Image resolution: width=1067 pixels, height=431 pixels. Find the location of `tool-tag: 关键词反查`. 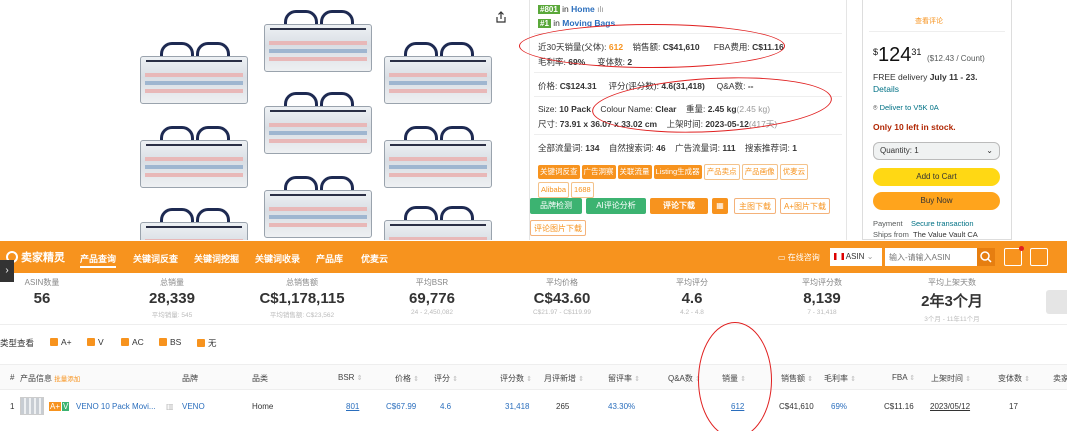

tool-tag: 关键词反查 is located at coordinates (559, 172).